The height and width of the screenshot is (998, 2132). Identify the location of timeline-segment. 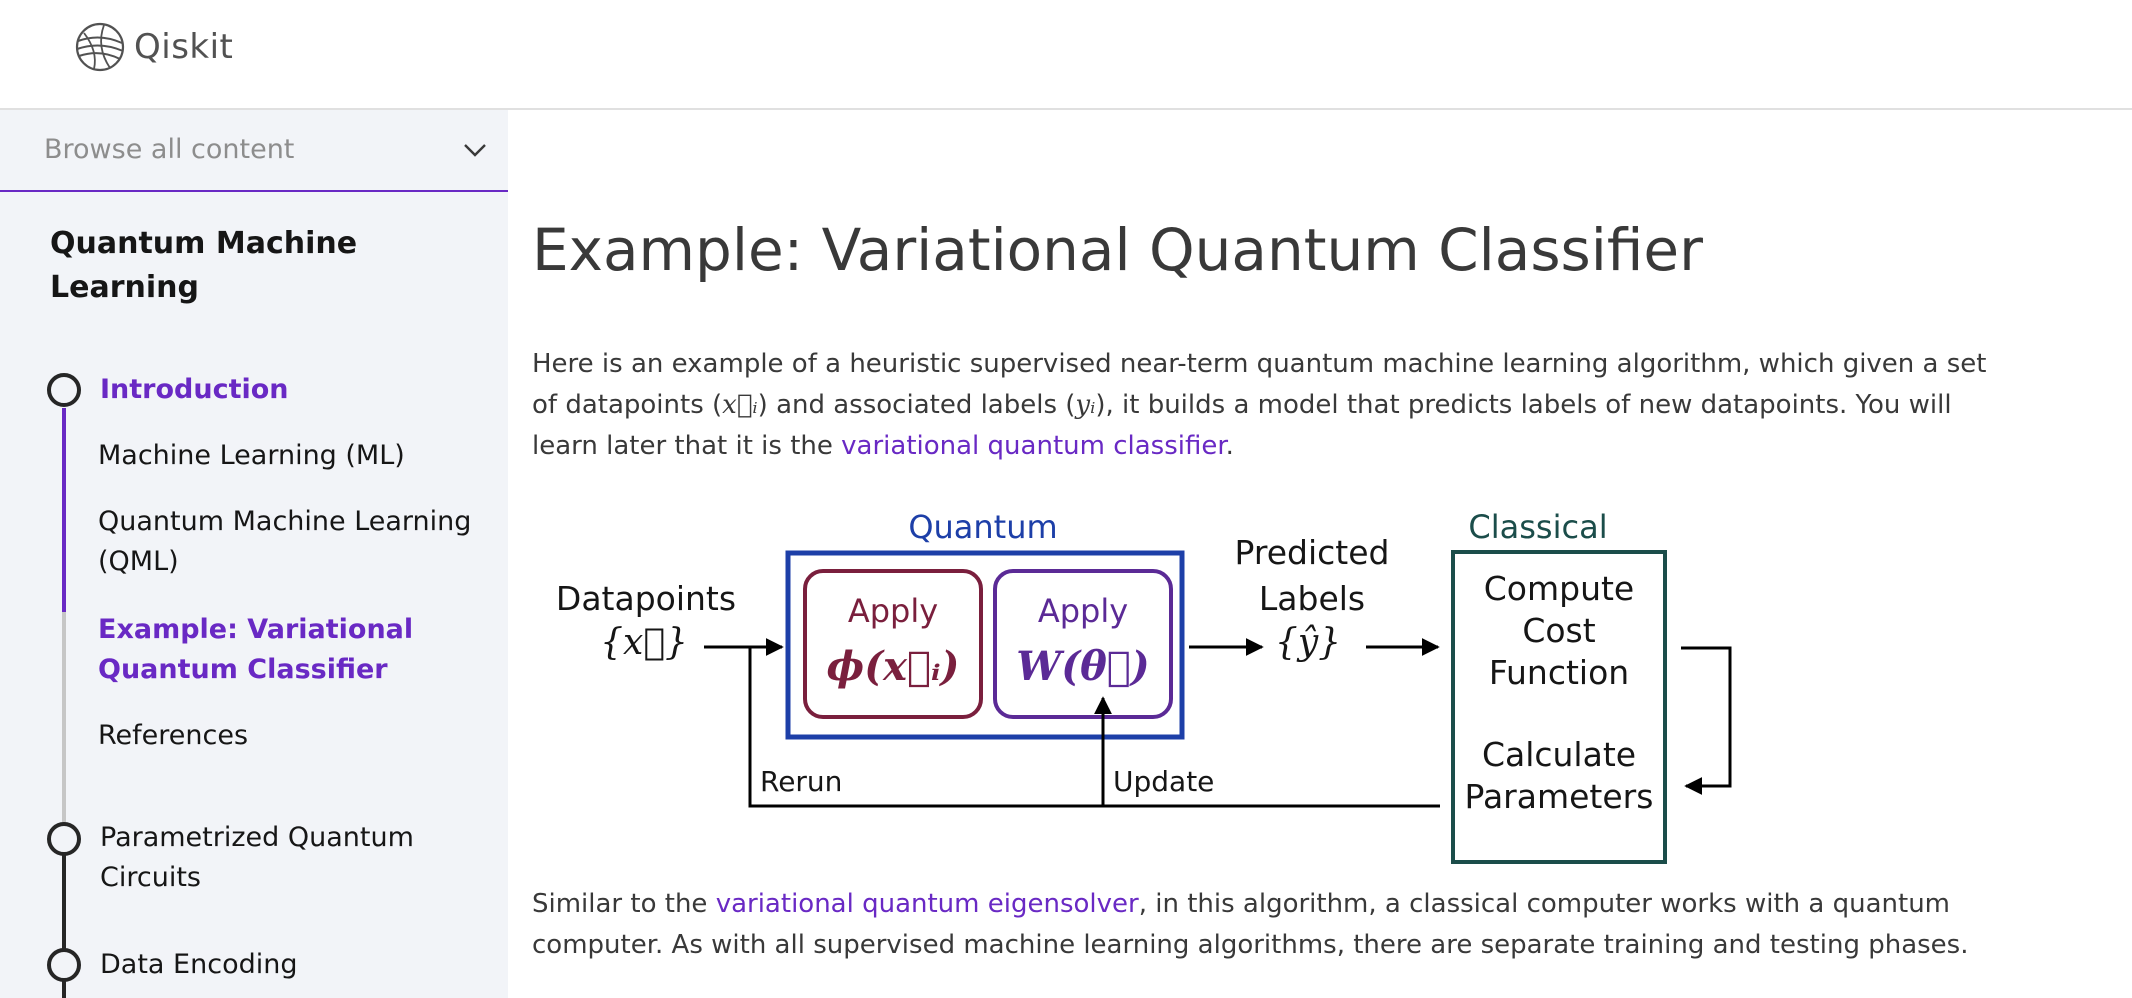
(64, 510).